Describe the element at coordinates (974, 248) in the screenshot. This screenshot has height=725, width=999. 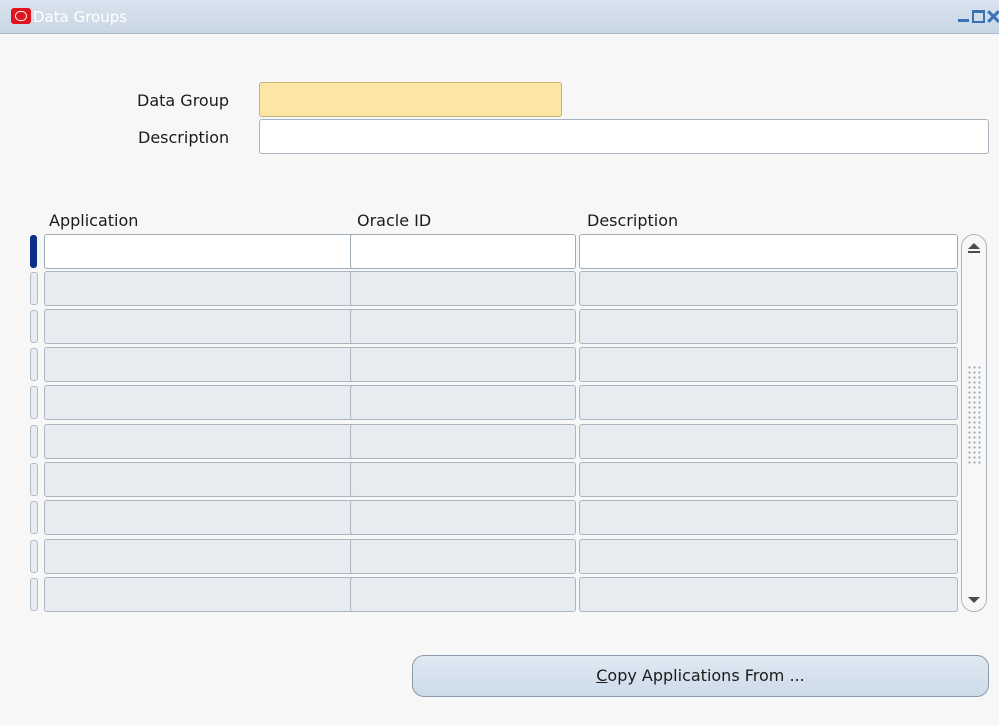
I see `scroll-up-icon` at that location.